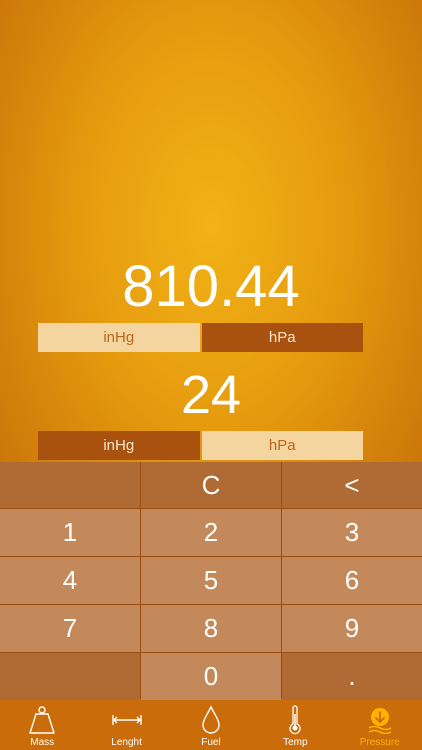 Image resolution: width=422 pixels, height=750 pixels. I want to click on tab-pressure: Pressure, so click(380, 725).